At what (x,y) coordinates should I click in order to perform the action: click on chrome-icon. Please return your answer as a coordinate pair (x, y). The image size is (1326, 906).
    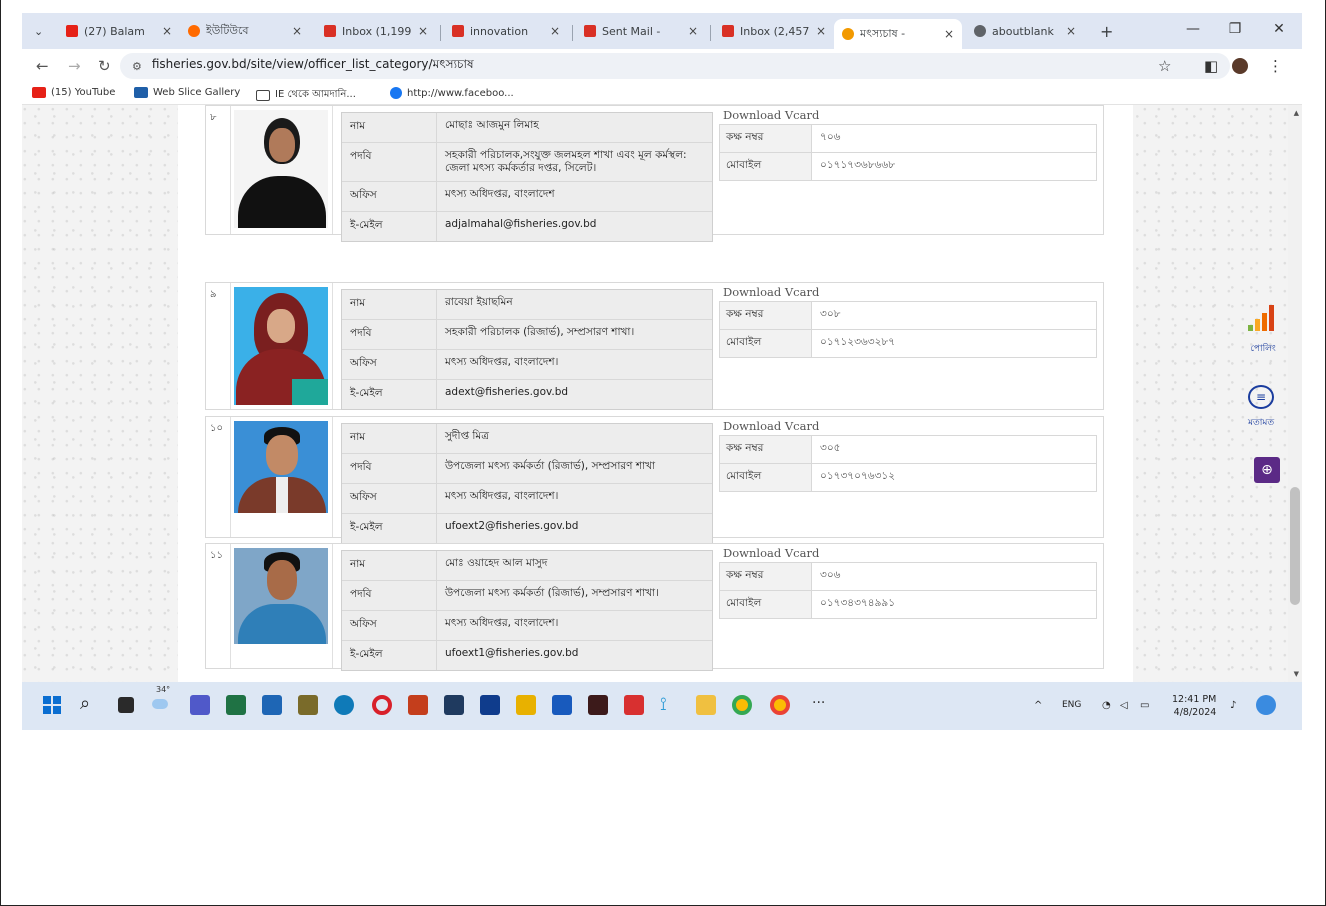
    Looking at the image, I should click on (742, 705).